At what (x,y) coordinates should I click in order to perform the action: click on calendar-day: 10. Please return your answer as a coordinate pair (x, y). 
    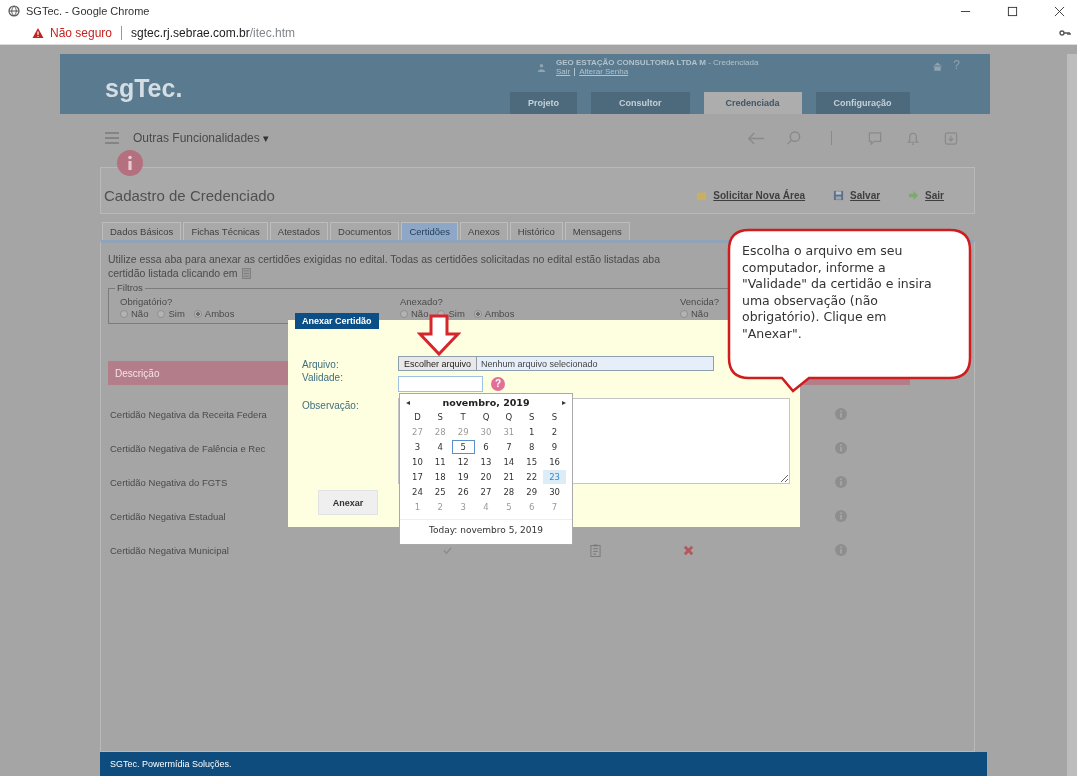
    Looking at the image, I should click on (417, 462).